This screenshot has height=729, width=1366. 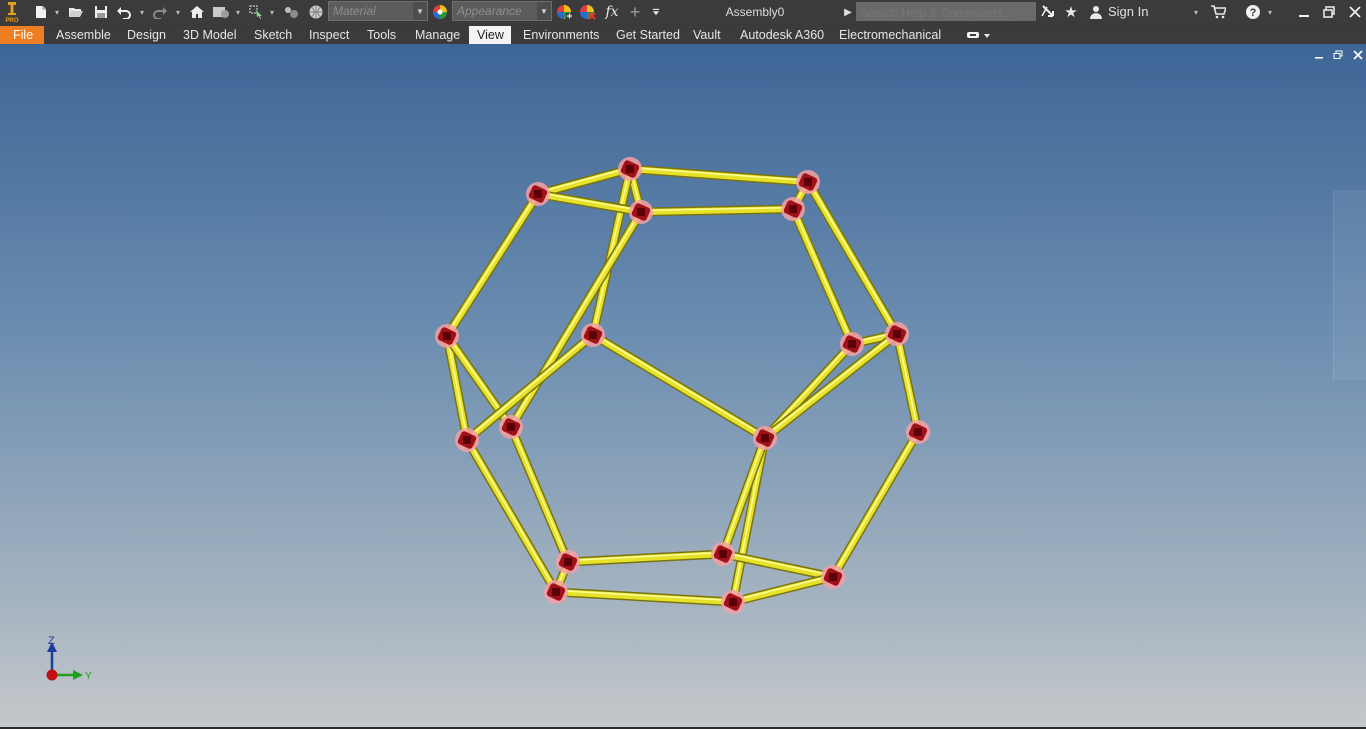 What do you see at coordinates (160, 12) in the screenshot?
I see `redo-icon` at bounding box center [160, 12].